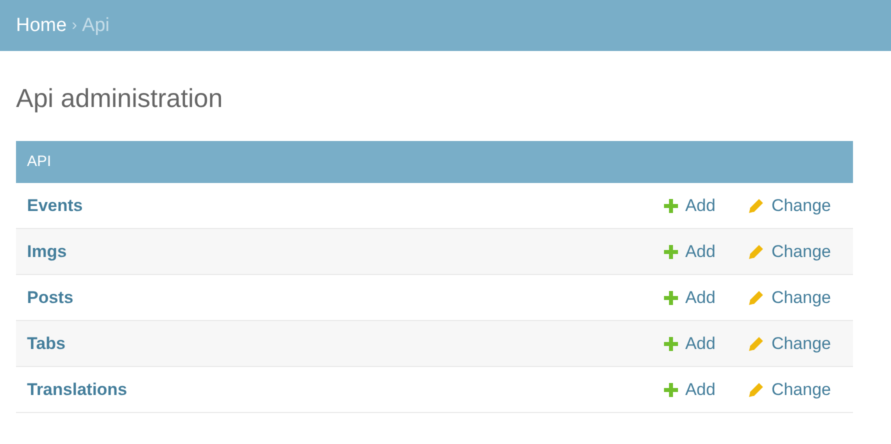 The height and width of the screenshot is (444, 891). What do you see at coordinates (345, 390) in the screenshot?
I see `model-link: Translations` at bounding box center [345, 390].